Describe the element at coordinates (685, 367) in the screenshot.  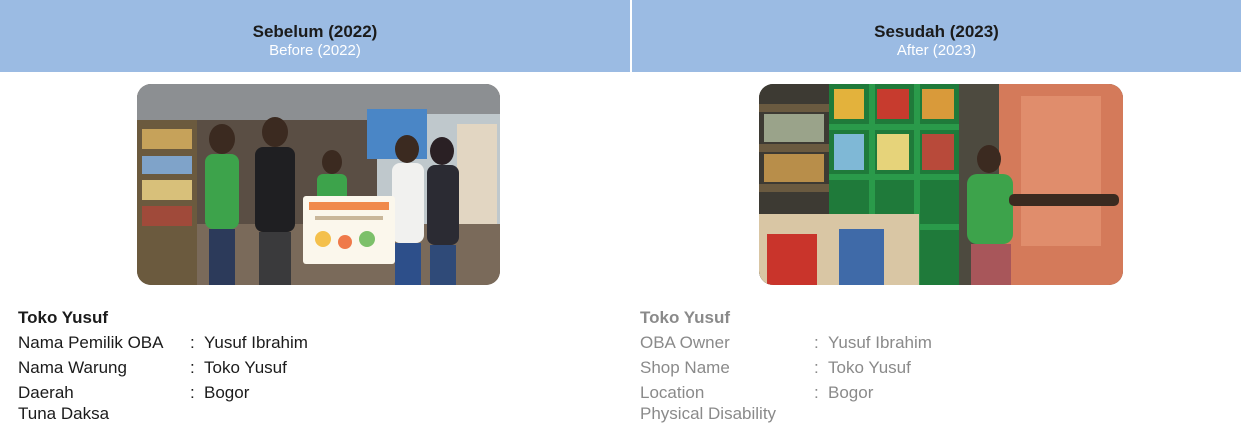
I see `shop-name-label: Shop Name` at that location.